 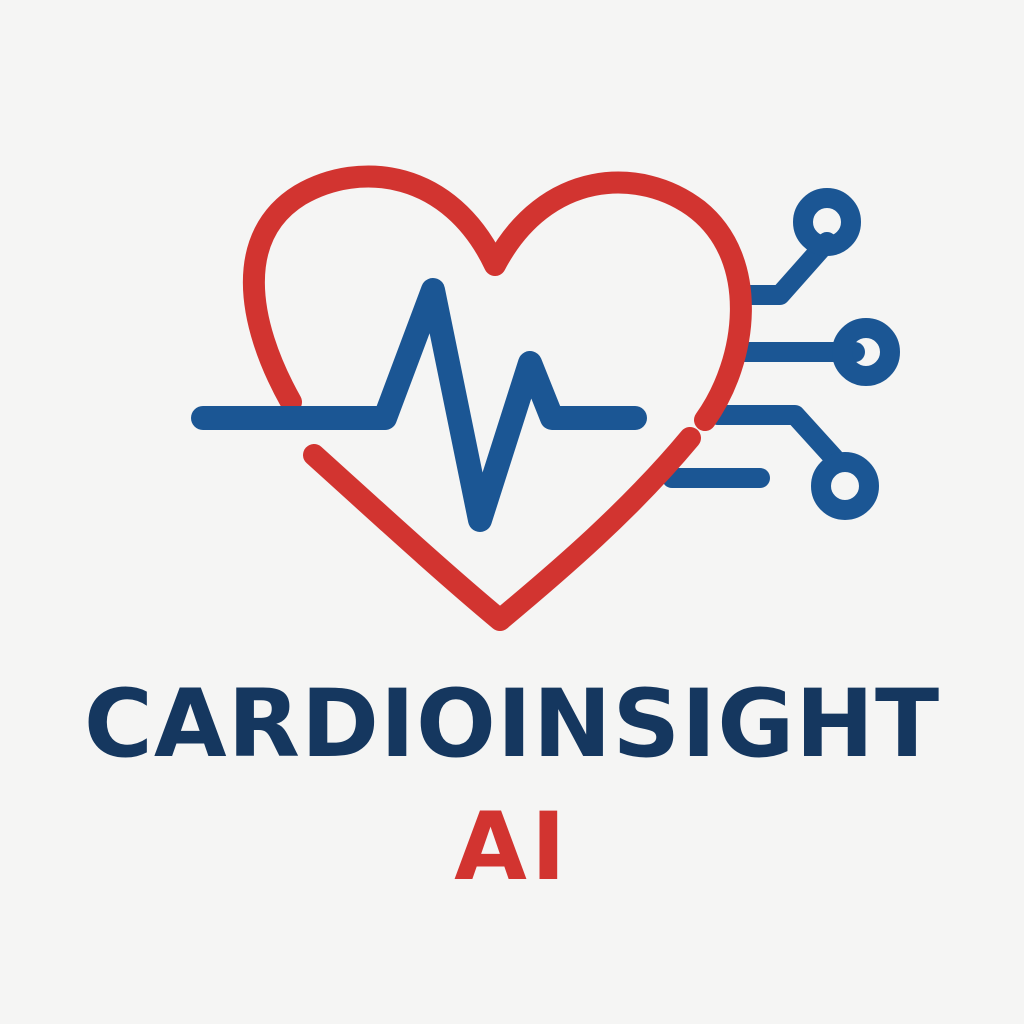 I want to click on circuit-traces-icon, so click(x=781, y=354).